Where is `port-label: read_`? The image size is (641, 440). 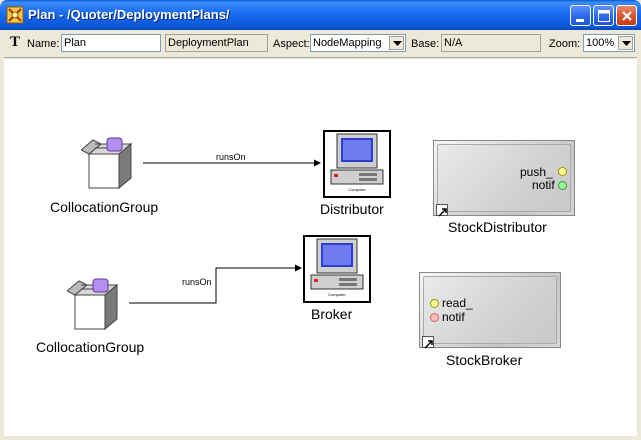 port-label: read_ is located at coordinates (457, 303).